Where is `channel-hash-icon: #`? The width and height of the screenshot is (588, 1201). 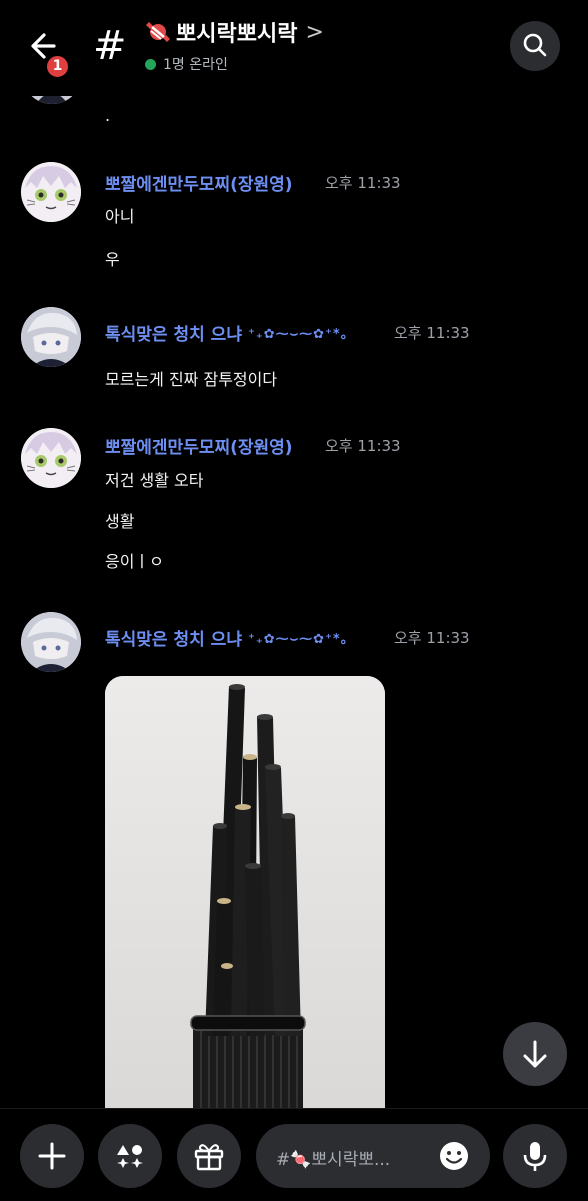
channel-hash-icon: # is located at coordinates (110, 46).